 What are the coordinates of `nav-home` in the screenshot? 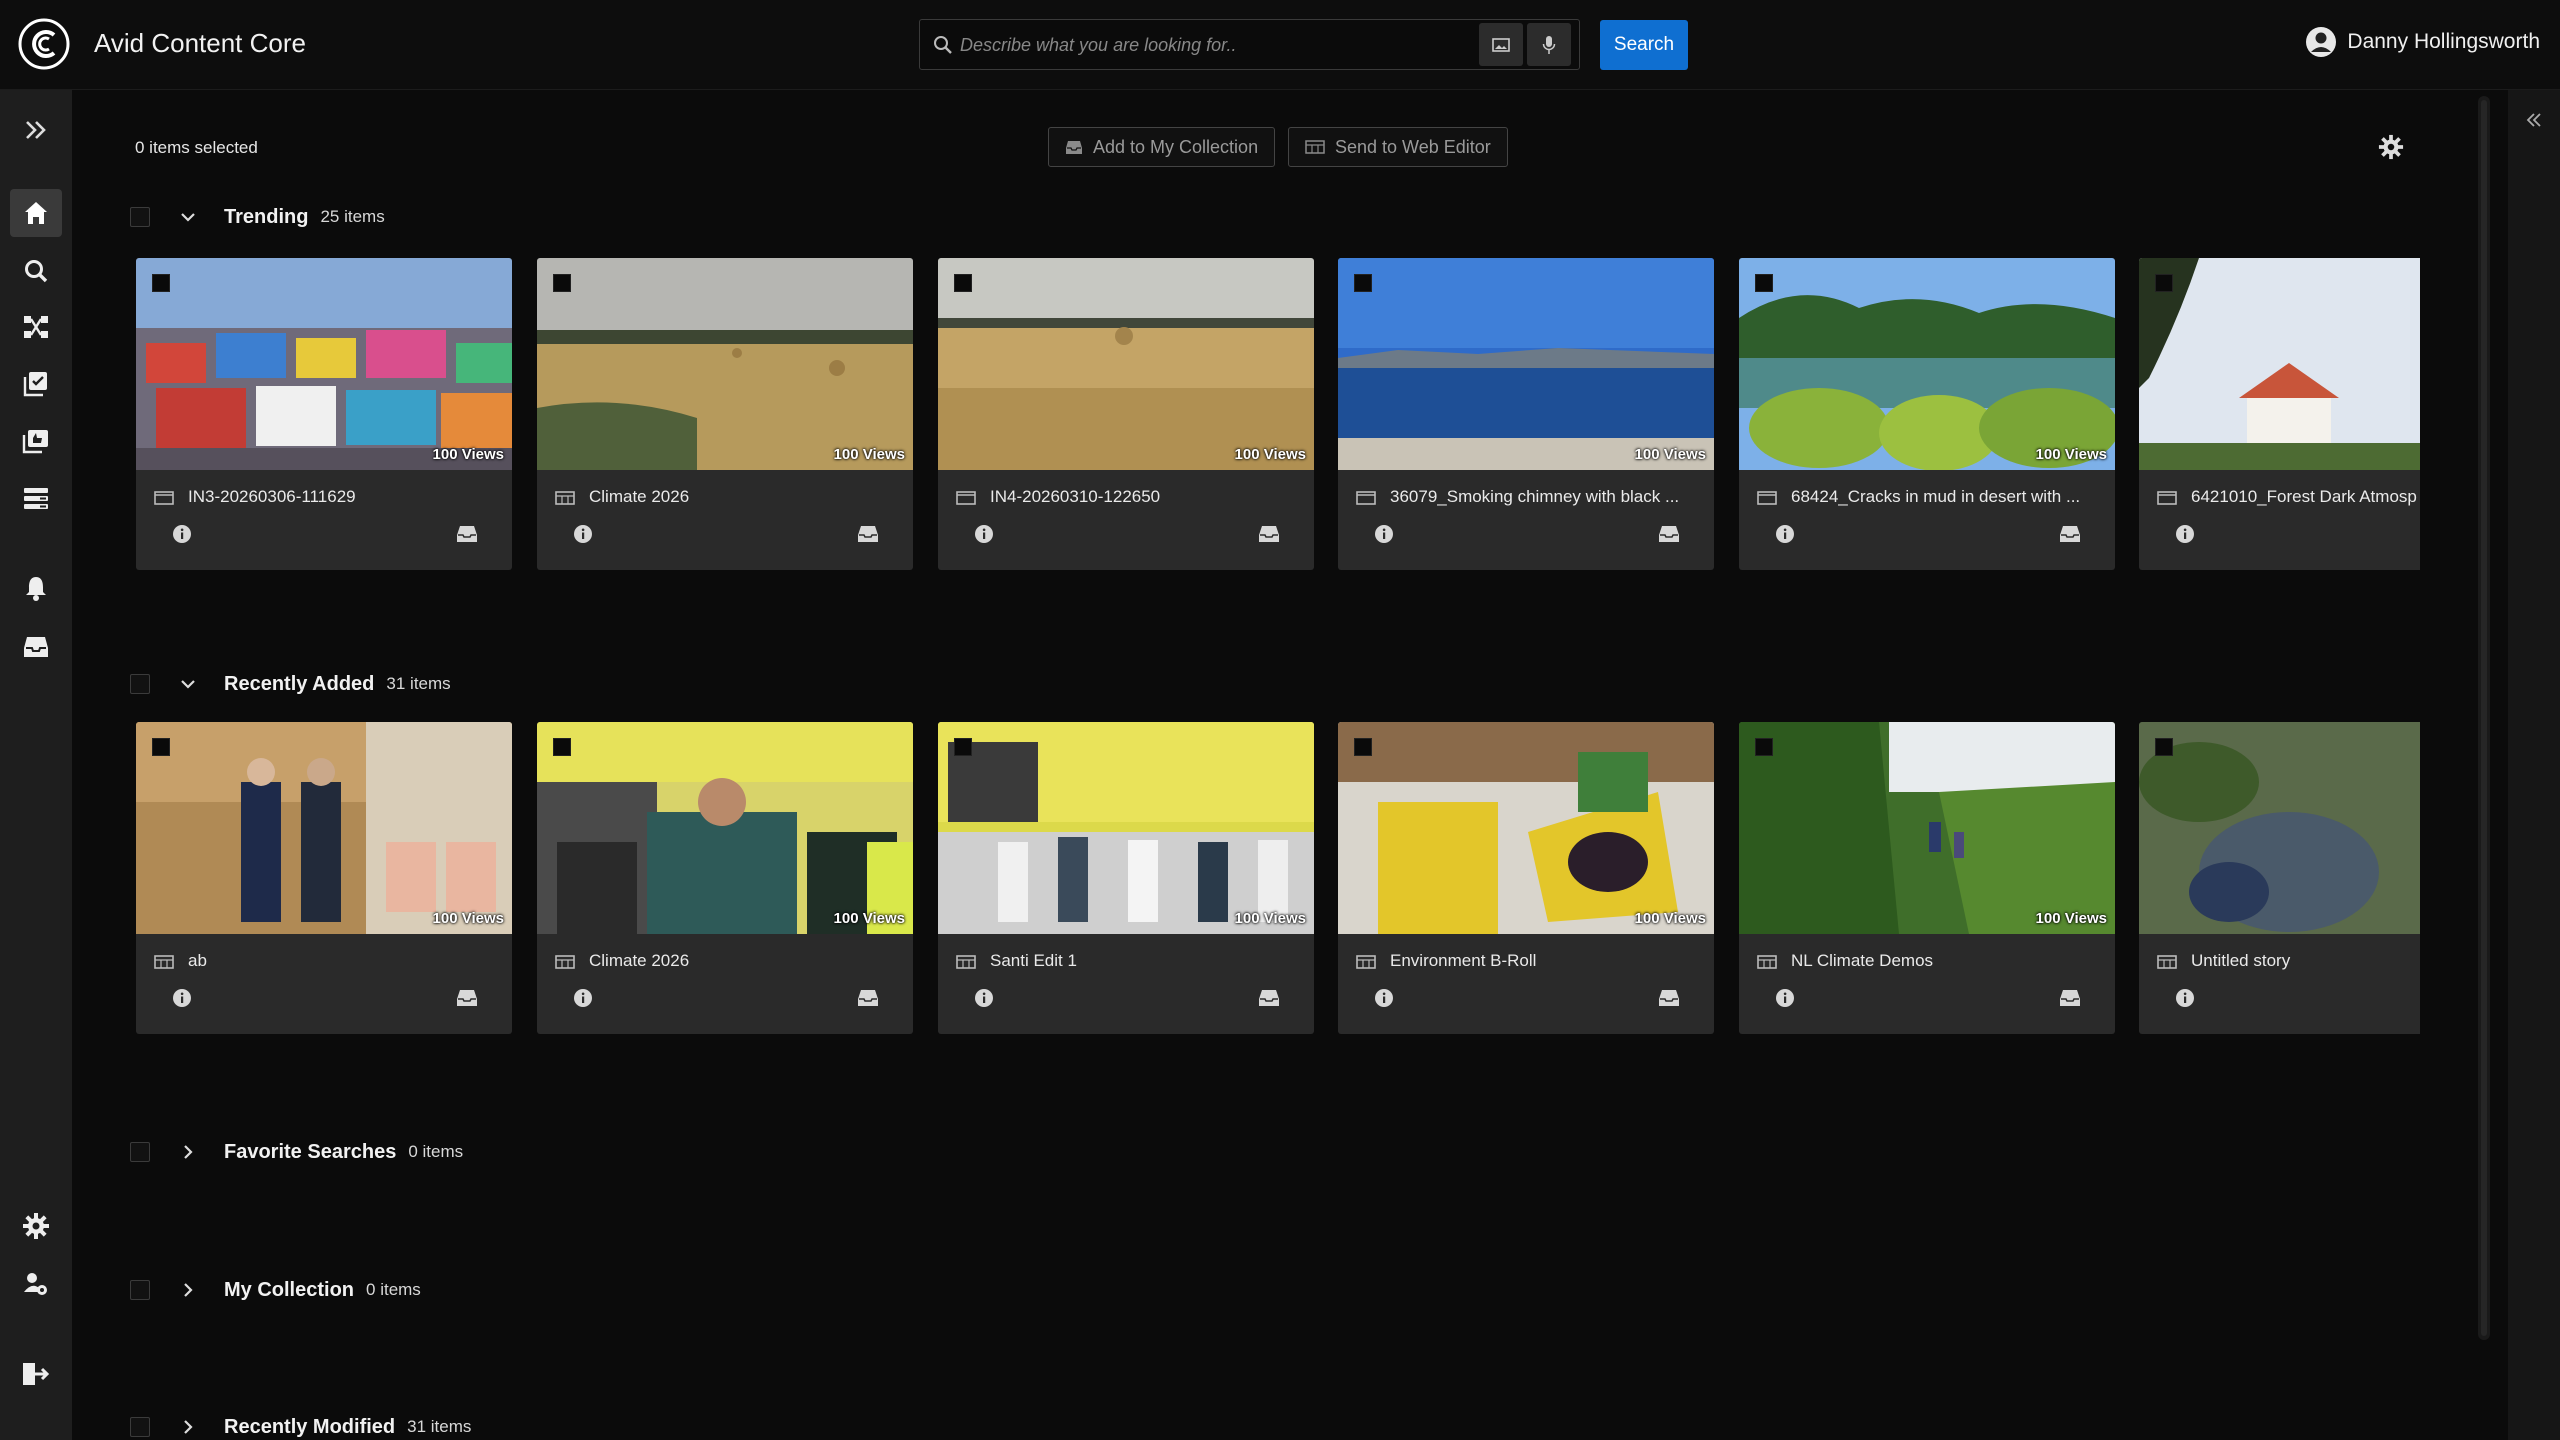 It's located at (36, 213).